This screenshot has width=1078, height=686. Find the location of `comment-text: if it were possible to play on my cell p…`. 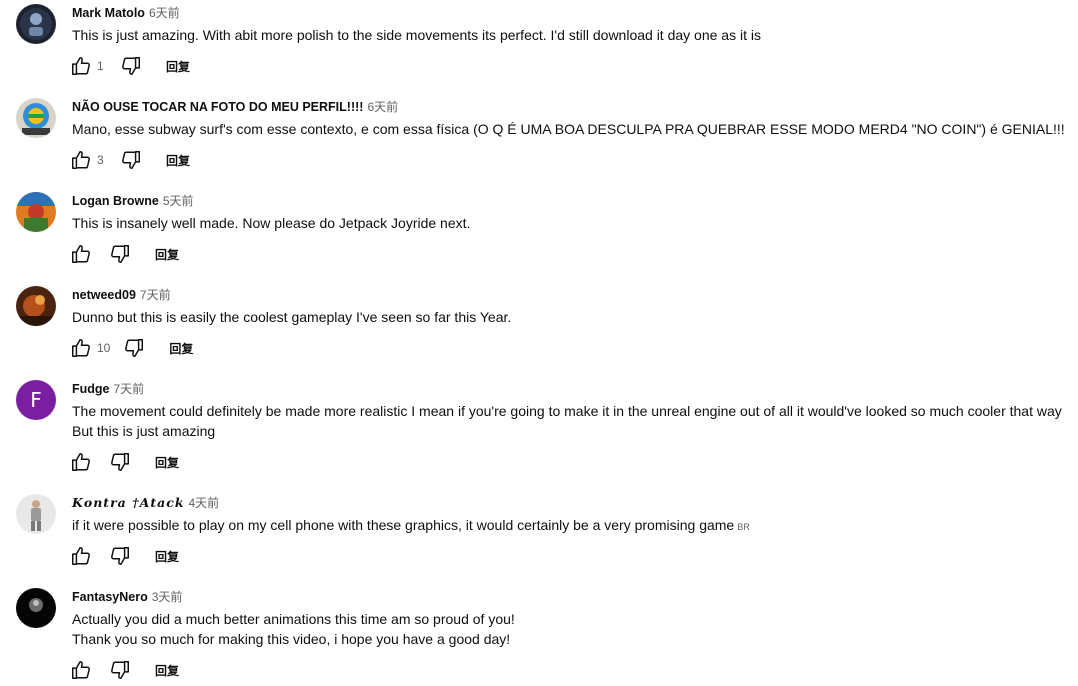

comment-text: if it were possible to play on my cell p… is located at coordinates (411, 526).